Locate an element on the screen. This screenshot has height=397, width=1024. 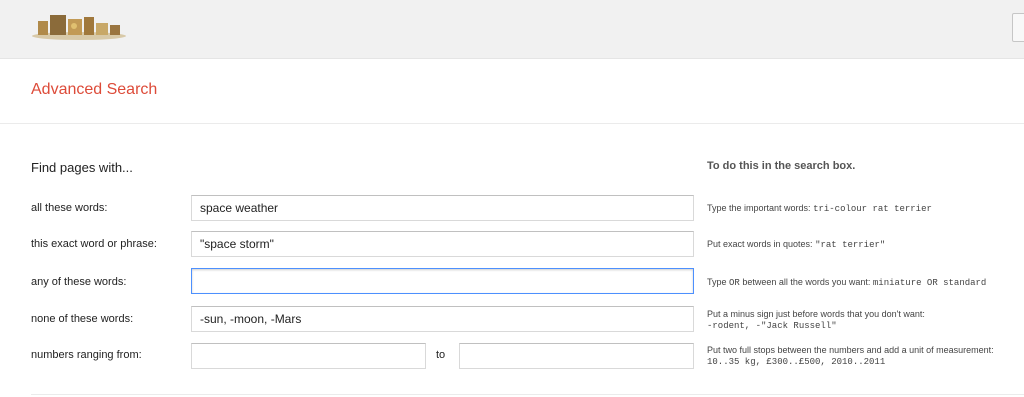
none-words-label: none of these words: is located at coordinates (82, 319).